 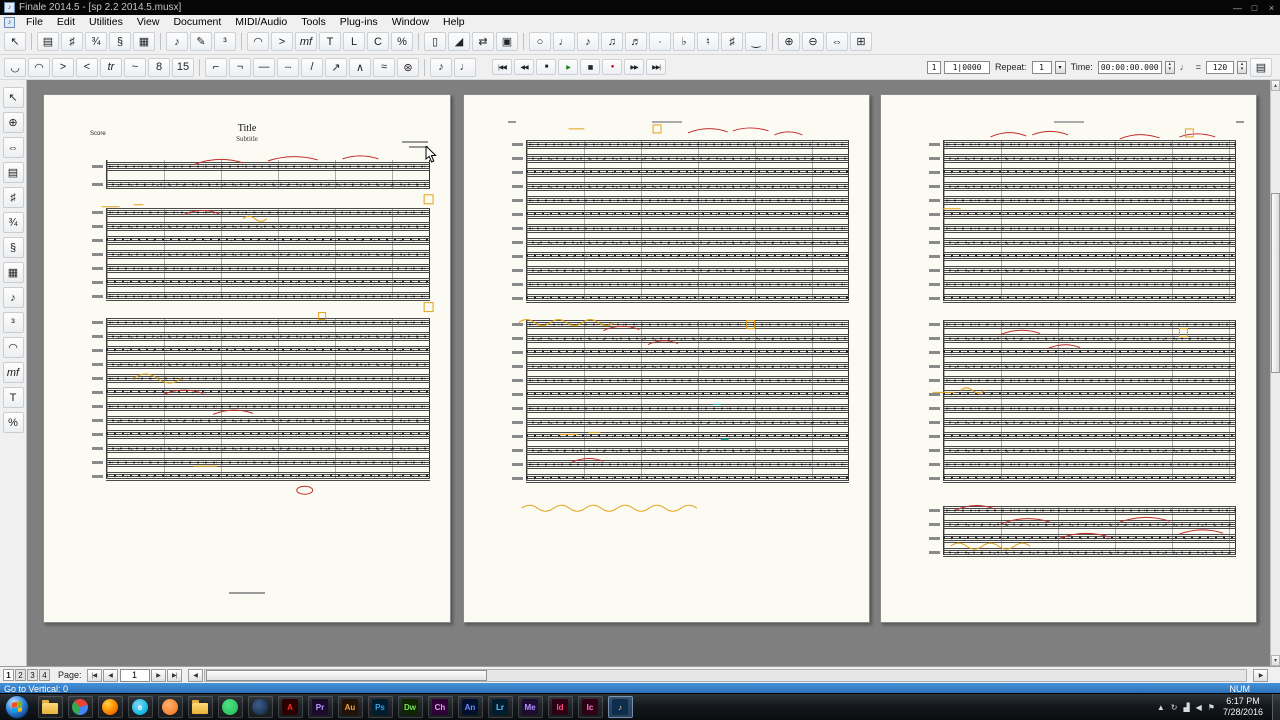 I want to click on palette-repeat-tool: %, so click(x=13, y=422).